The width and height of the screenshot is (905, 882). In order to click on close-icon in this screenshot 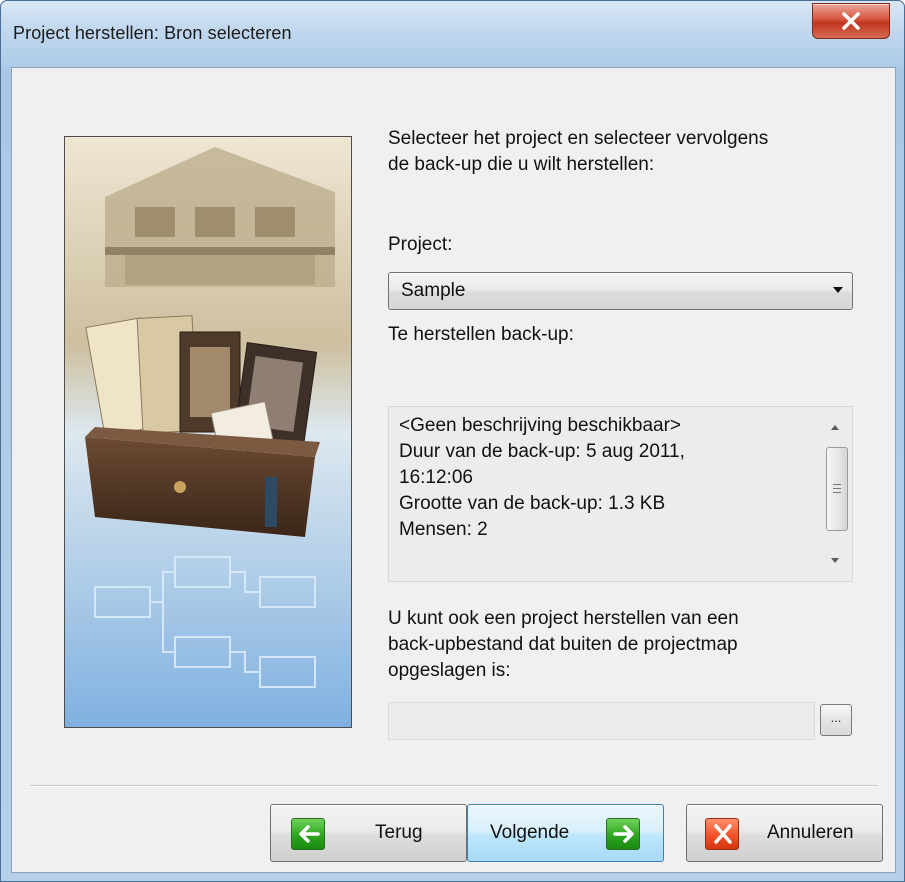, I will do `click(851, 21)`.